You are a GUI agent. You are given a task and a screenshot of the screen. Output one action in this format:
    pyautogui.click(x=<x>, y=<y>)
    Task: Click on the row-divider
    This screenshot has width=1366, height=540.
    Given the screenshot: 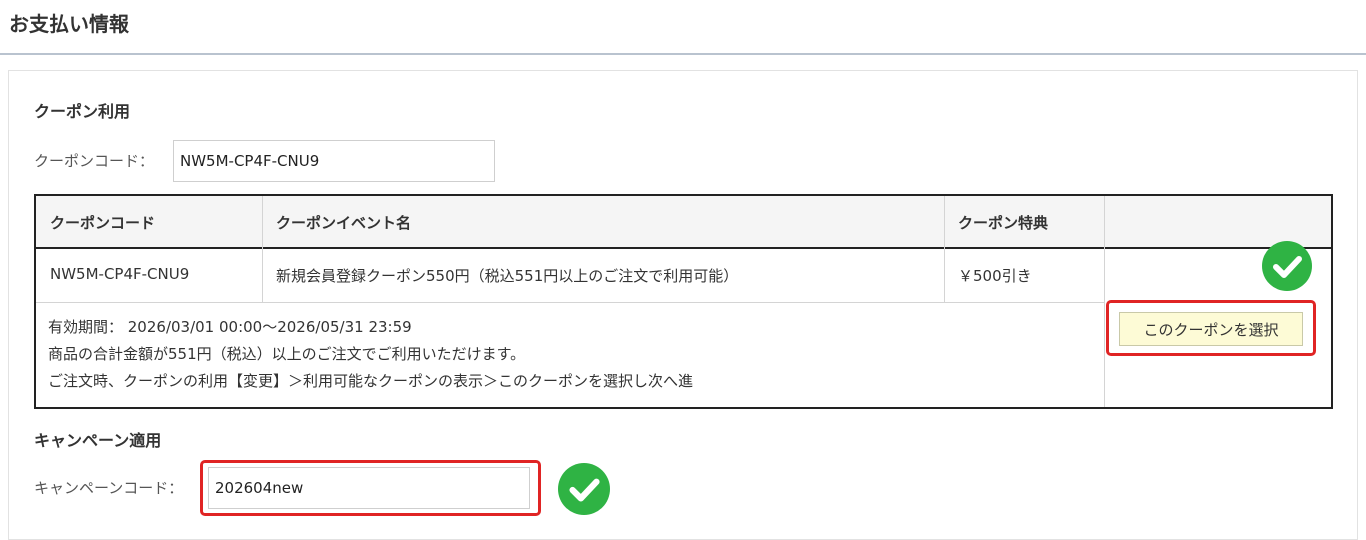 What is the action you would take?
    pyautogui.click(x=570, y=302)
    